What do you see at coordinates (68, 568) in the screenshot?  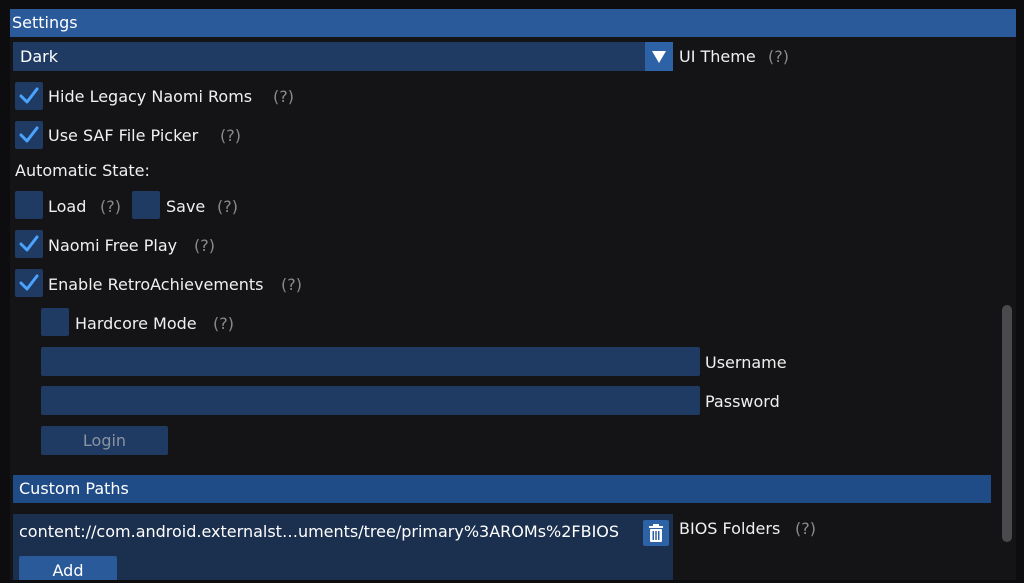 I see `add-path-button: Add` at bounding box center [68, 568].